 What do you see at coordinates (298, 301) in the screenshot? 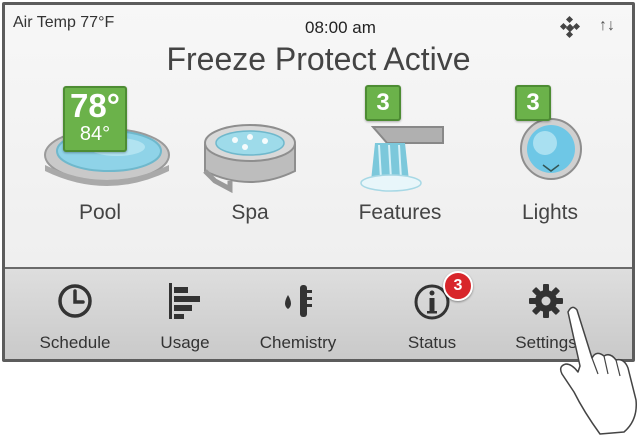
I see `chemistry-icon` at bounding box center [298, 301].